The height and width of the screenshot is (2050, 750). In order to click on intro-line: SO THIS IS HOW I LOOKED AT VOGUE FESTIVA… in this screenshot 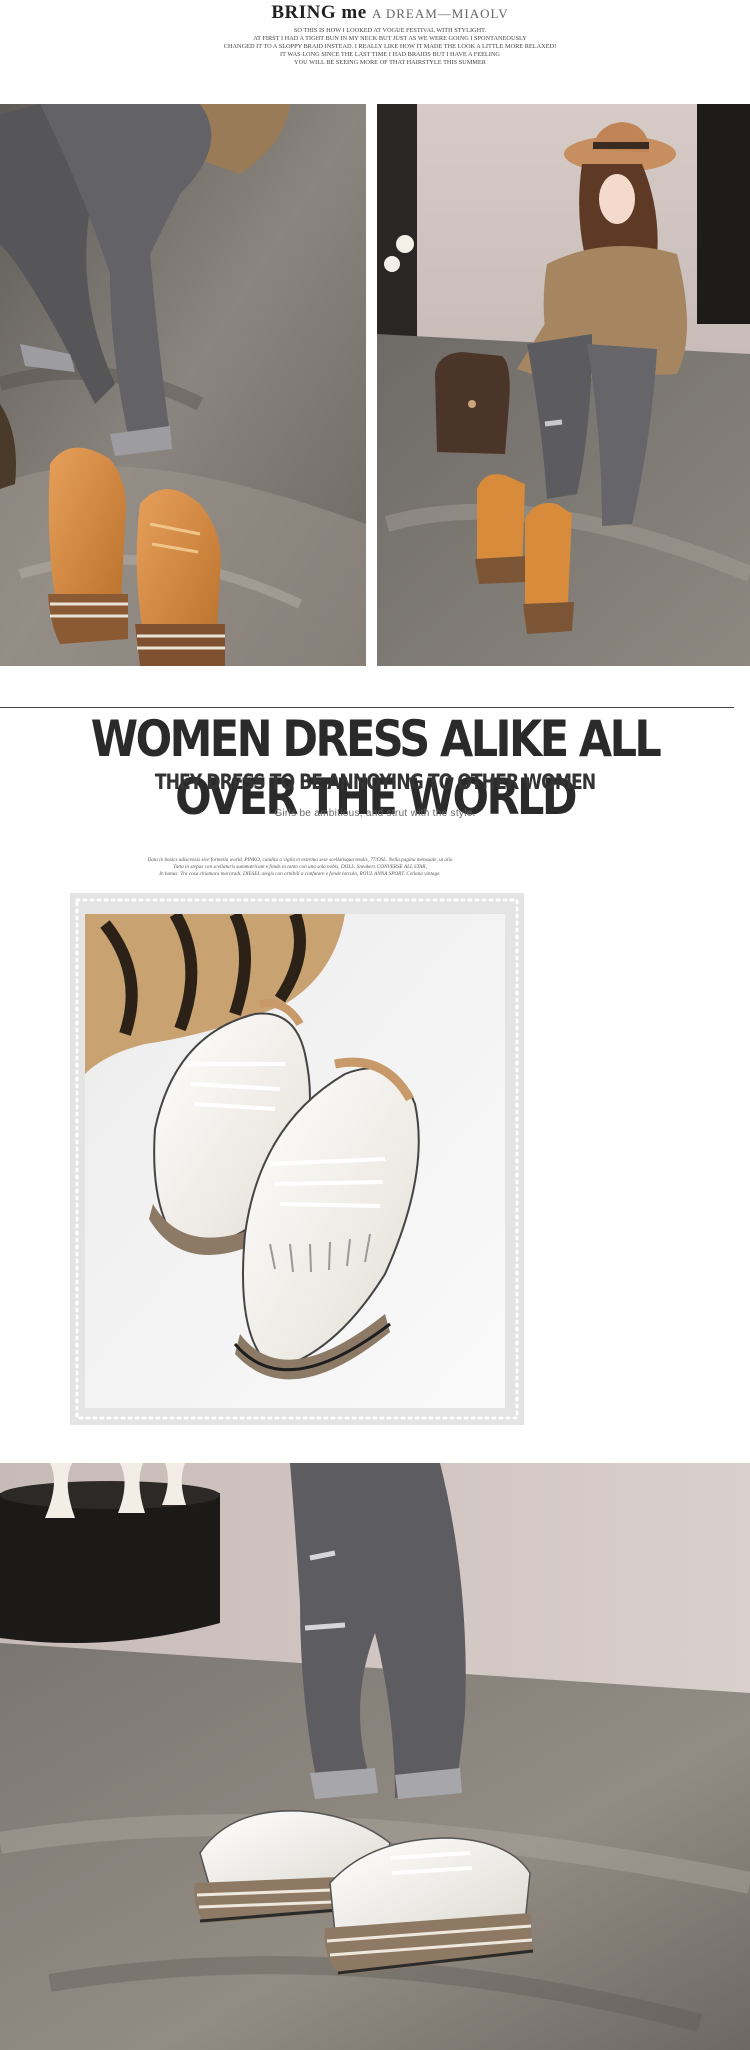, I will do `click(390, 30)`.